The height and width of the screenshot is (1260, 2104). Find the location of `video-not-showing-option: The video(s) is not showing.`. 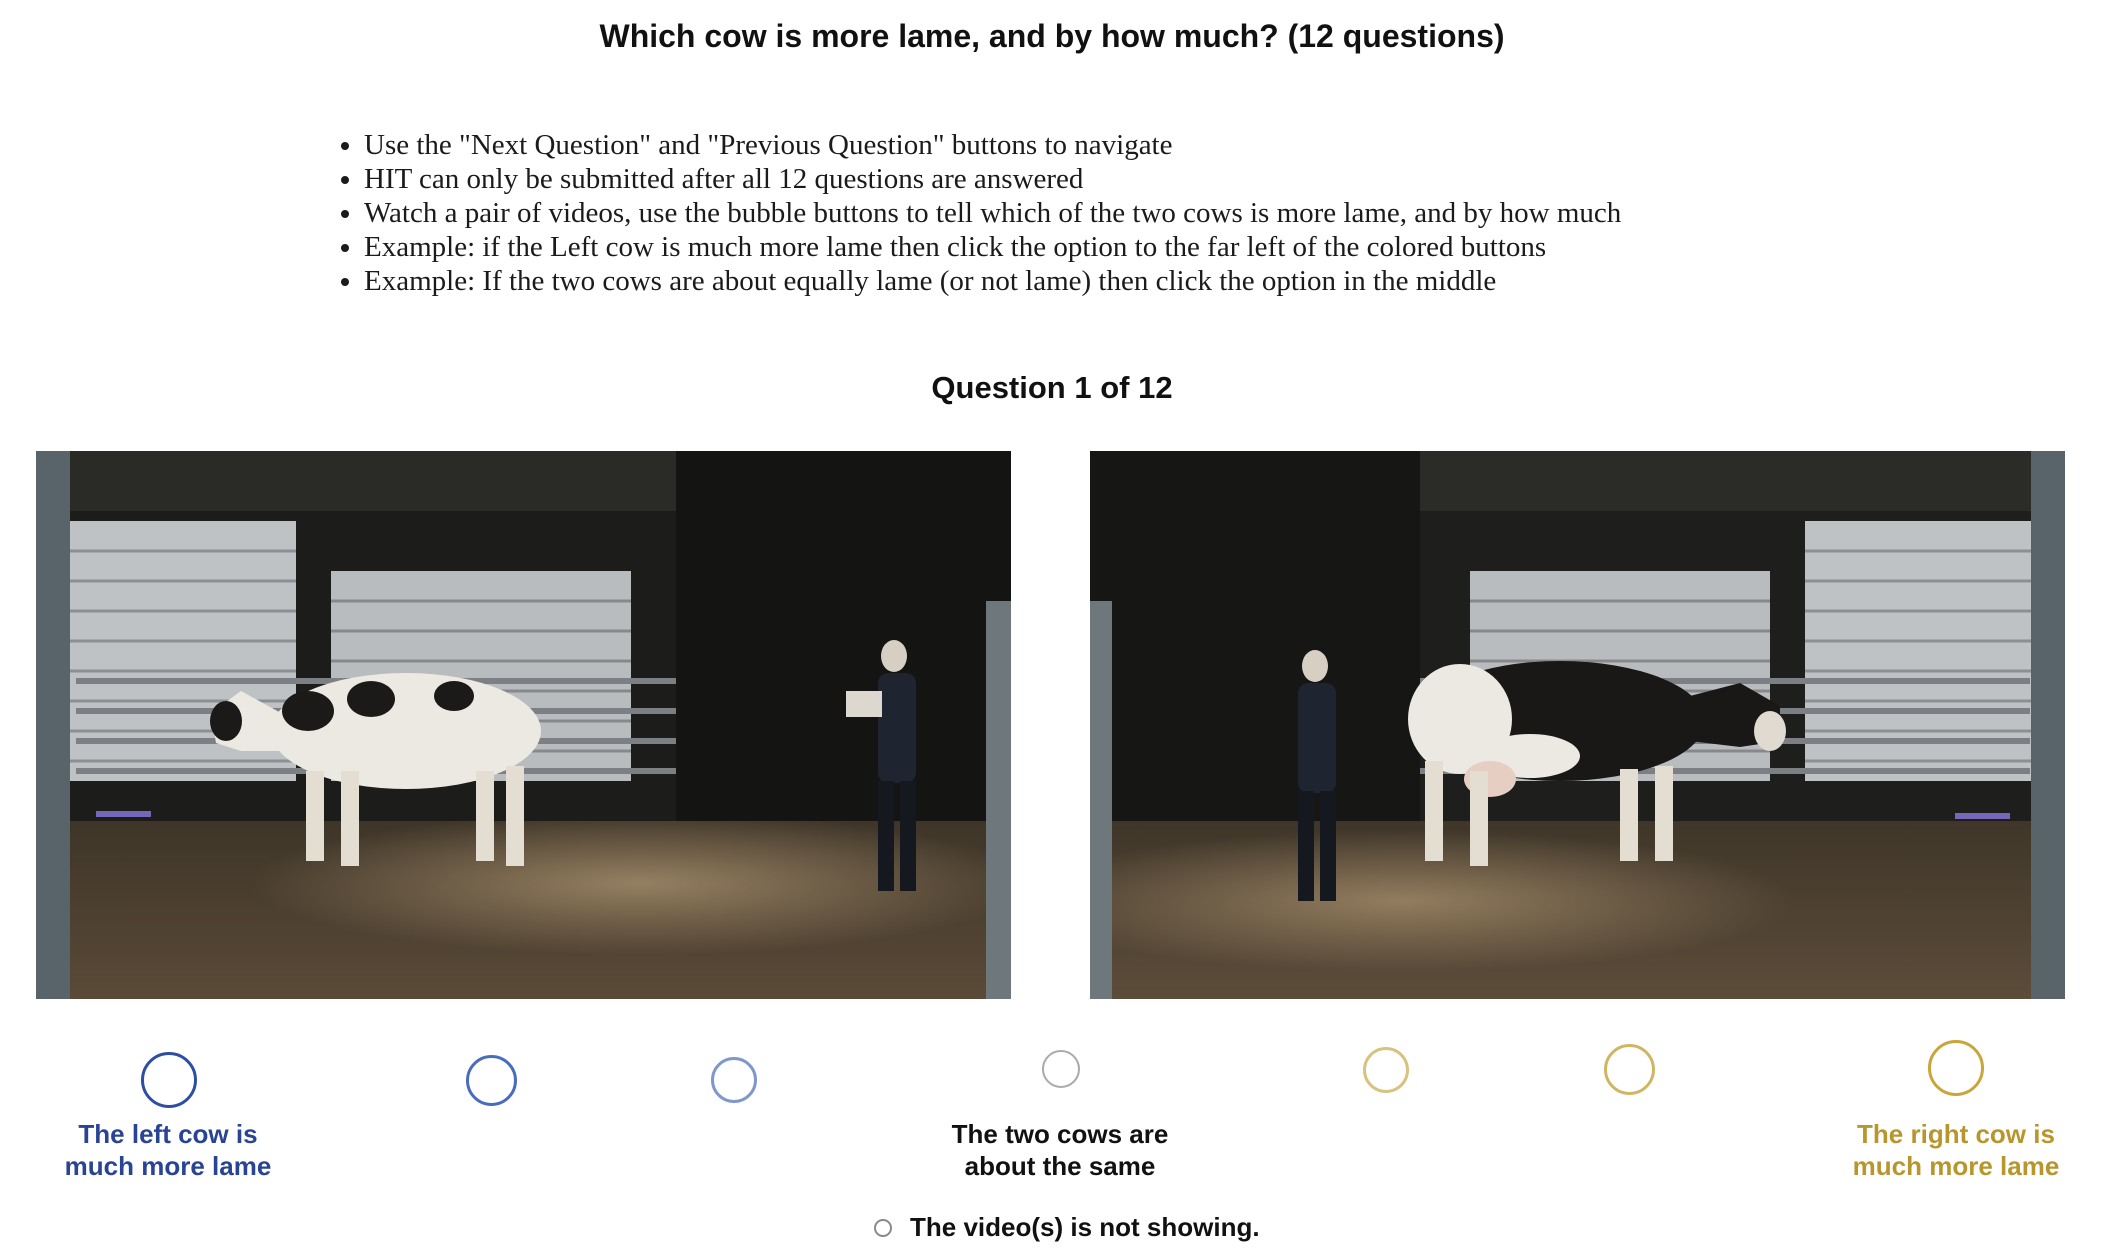

video-not-showing-option: The video(s) is not showing. is located at coordinates (1067, 1227).